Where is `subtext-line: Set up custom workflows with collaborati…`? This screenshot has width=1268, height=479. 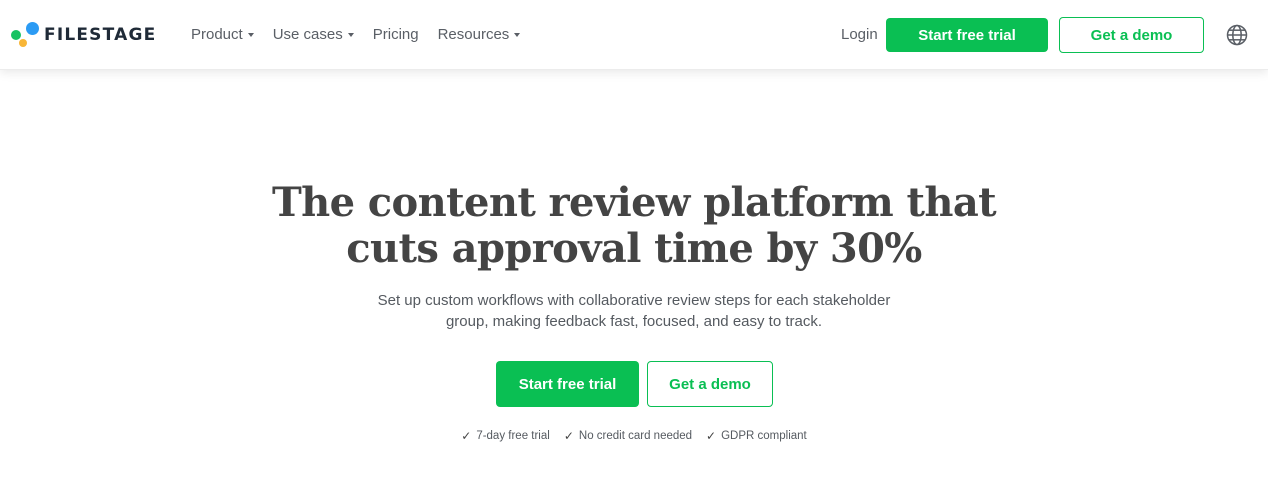
subtext-line: Set up custom workflows with collaborati… is located at coordinates (634, 300).